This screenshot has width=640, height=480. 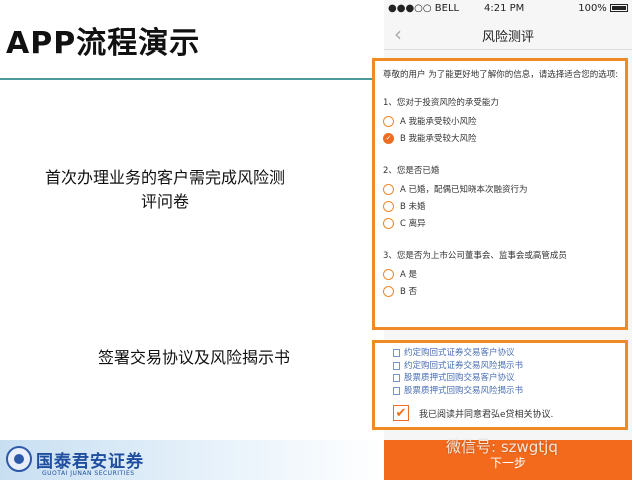 I want to click on option-2b: B 未婚, so click(x=501, y=206).